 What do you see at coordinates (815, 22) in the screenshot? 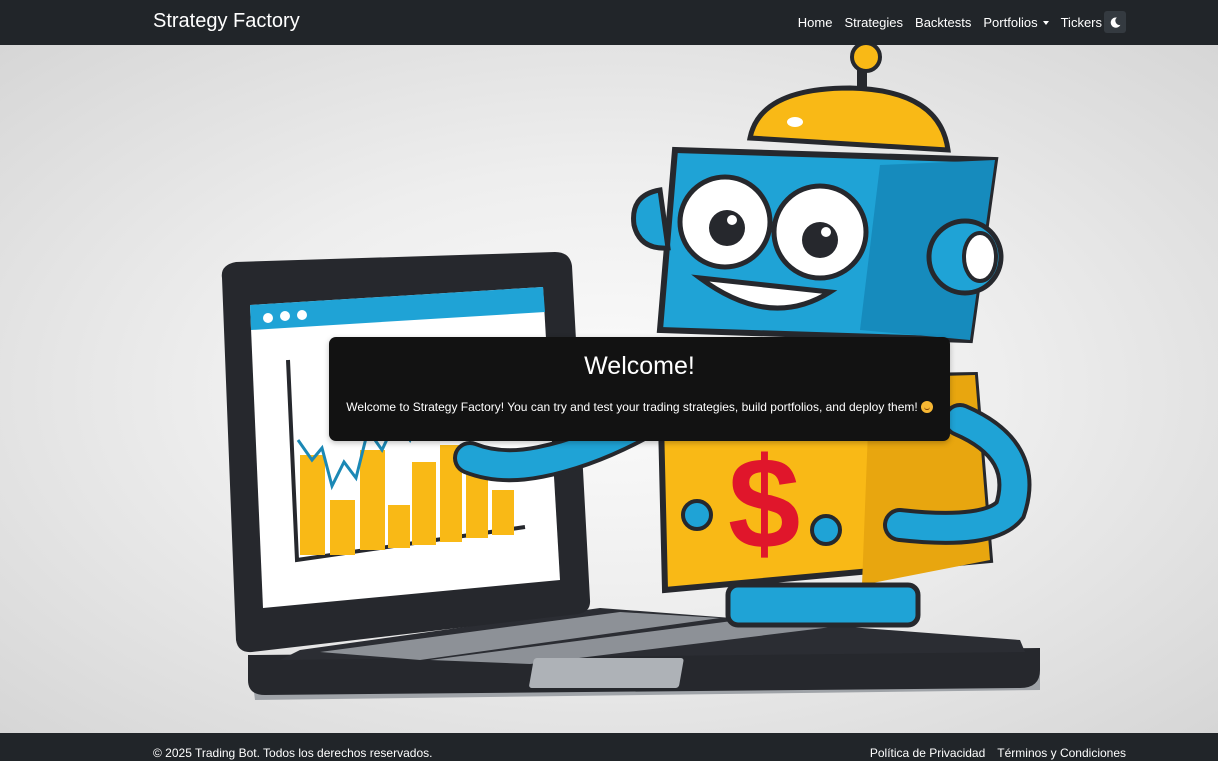
I see `nav-home: Home` at bounding box center [815, 22].